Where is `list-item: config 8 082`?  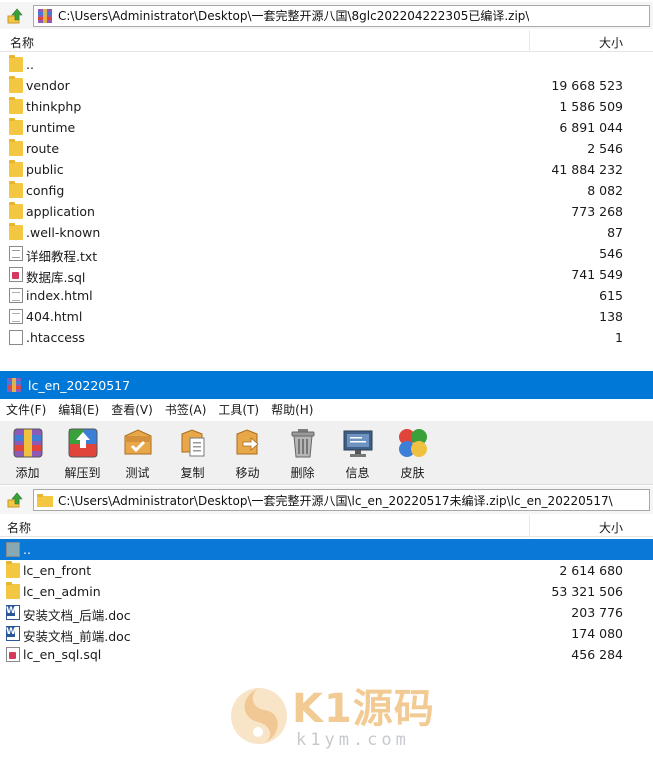 list-item: config 8 082 is located at coordinates (326, 190).